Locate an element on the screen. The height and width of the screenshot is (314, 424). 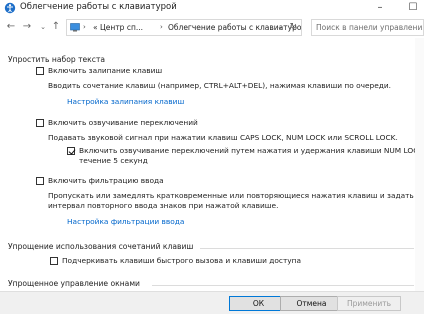
sticky-keys-settings-link: Настройка залипания клавиш is located at coordinates (125, 101).